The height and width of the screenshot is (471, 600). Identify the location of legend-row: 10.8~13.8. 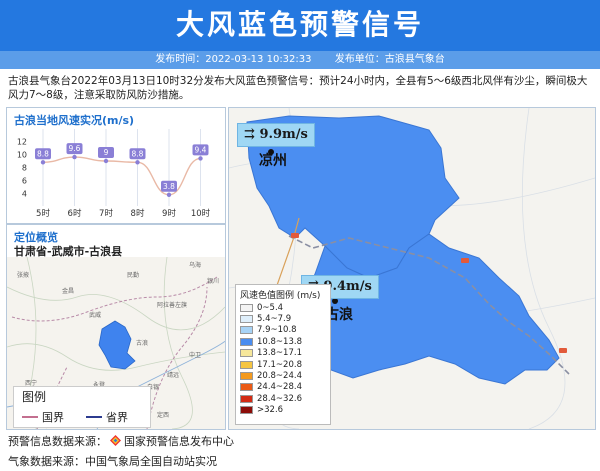
(283, 341).